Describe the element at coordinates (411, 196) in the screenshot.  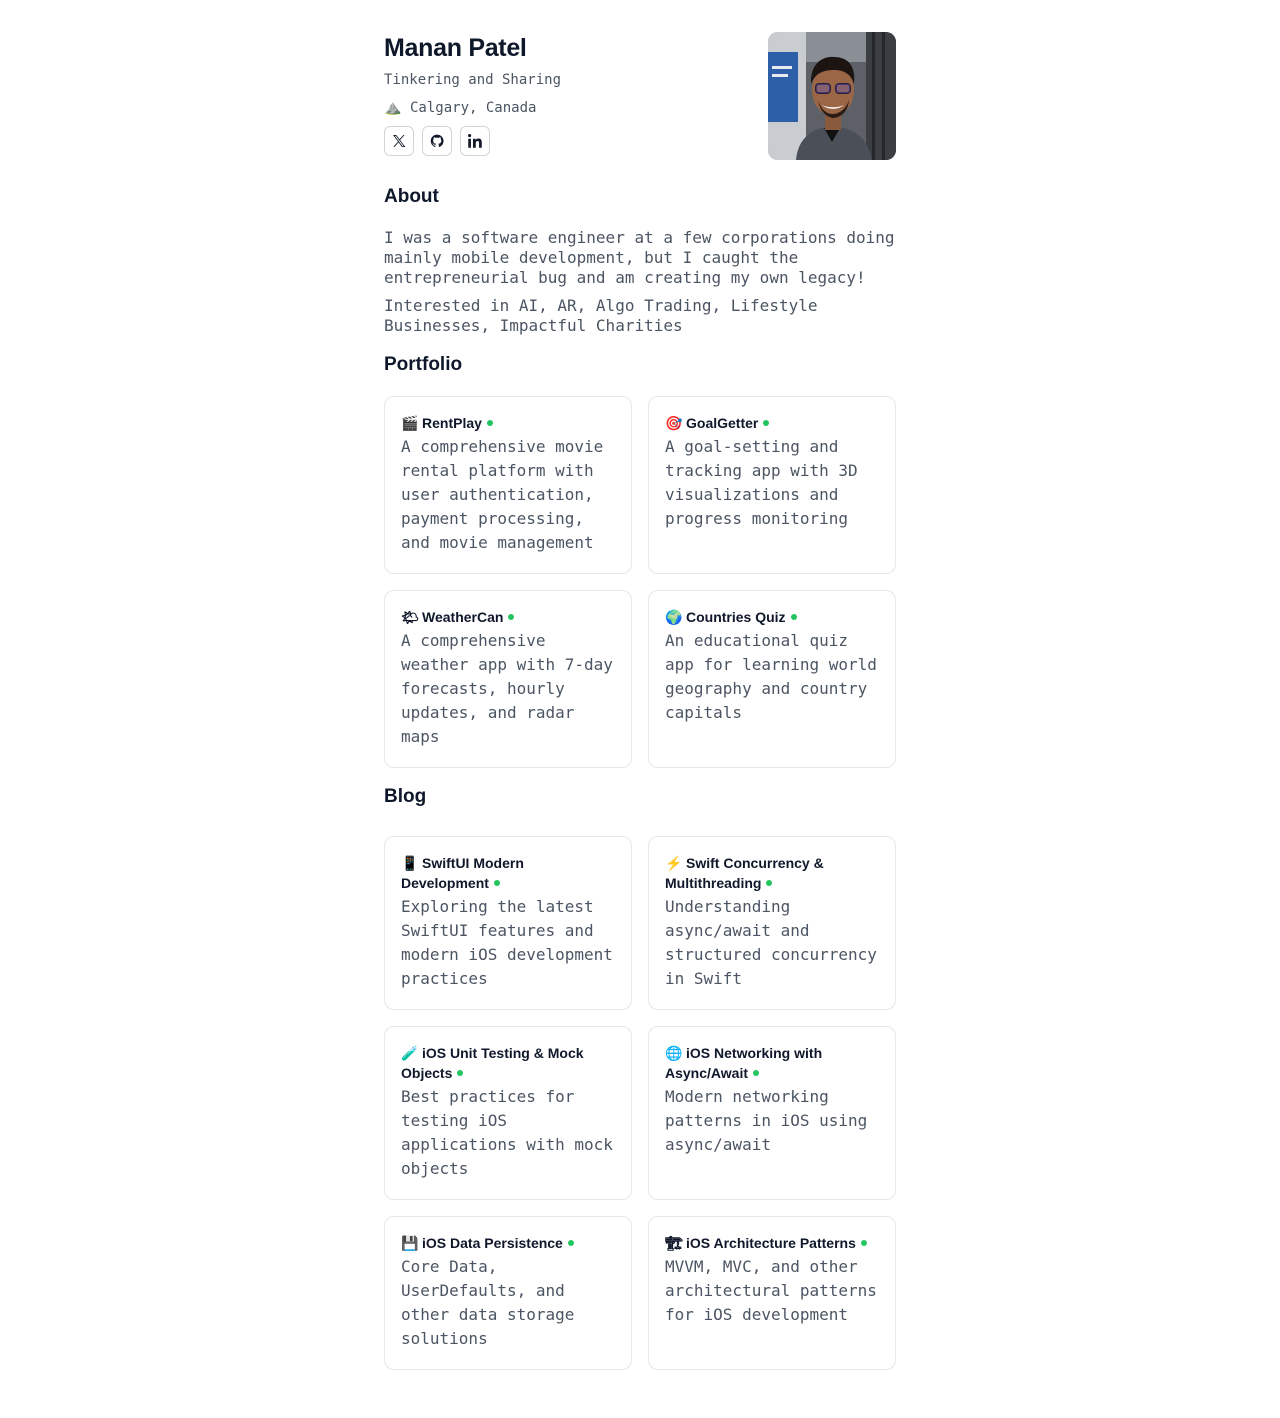
I see `about-heading: About` at that location.